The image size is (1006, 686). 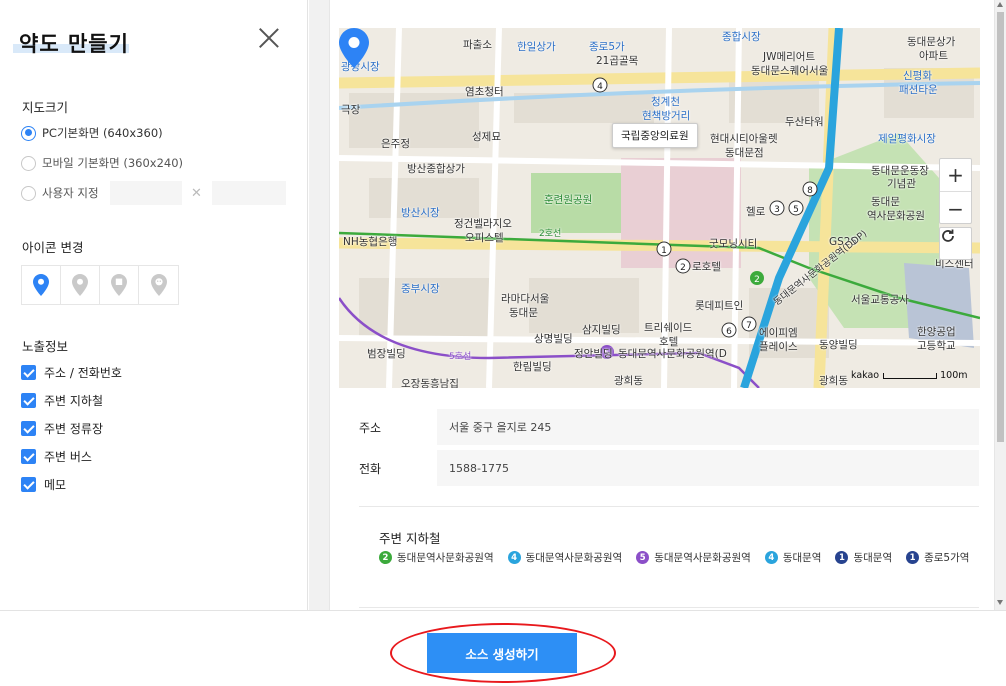 I want to click on pin-filled-icon, so click(x=41, y=285).